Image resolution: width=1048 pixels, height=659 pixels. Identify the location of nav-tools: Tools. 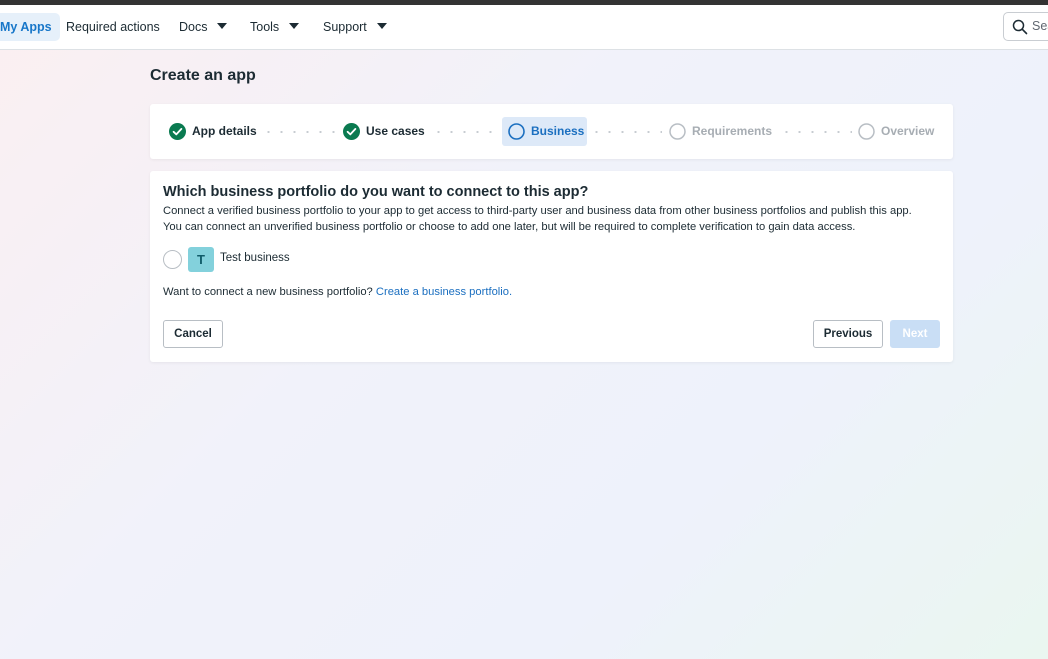
(275, 27).